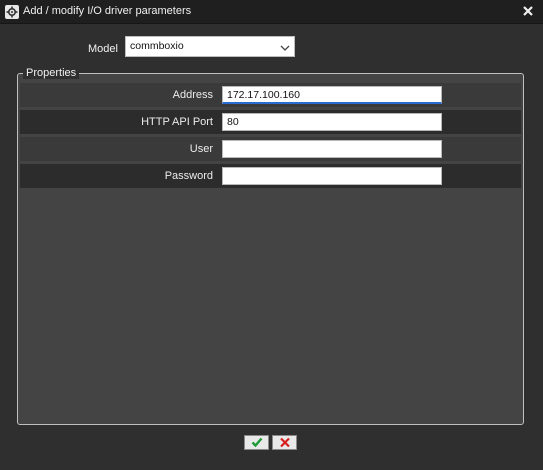 The width and height of the screenshot is (543, 470). Describe the element at coordinates (177, 122) in the screenshot. I see `http-api-port-label: HTTP API Port` at that location.